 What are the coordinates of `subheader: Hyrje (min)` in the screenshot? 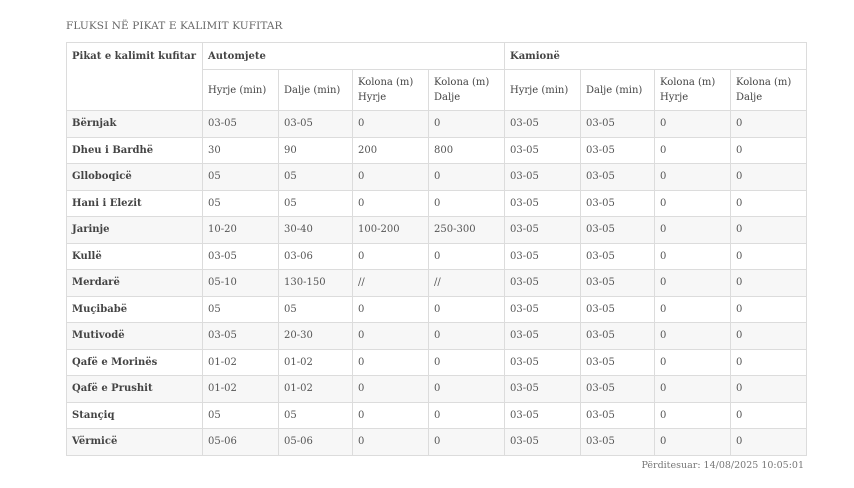 It's located at (240, 90).